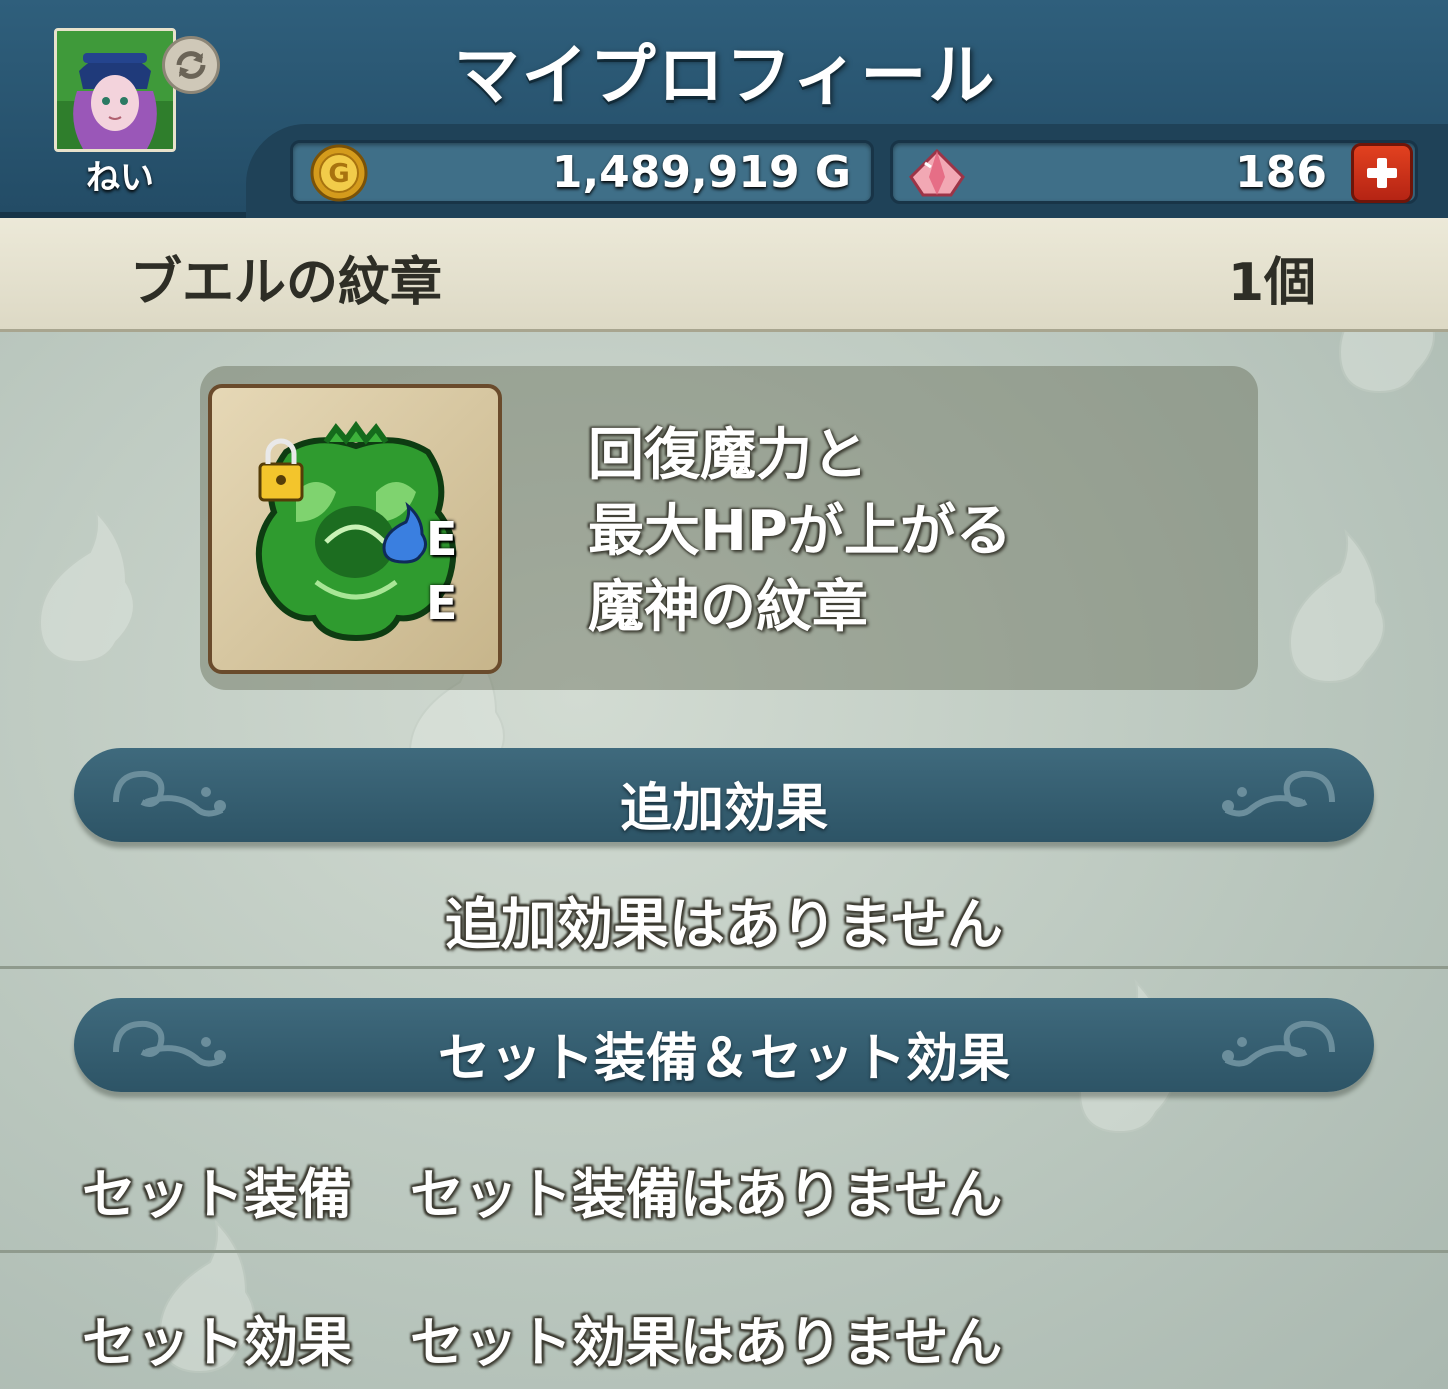  Describe the element at coordinates (217, 1342) in the screenshot. I see `set-effect-label: セット効果` at that location.